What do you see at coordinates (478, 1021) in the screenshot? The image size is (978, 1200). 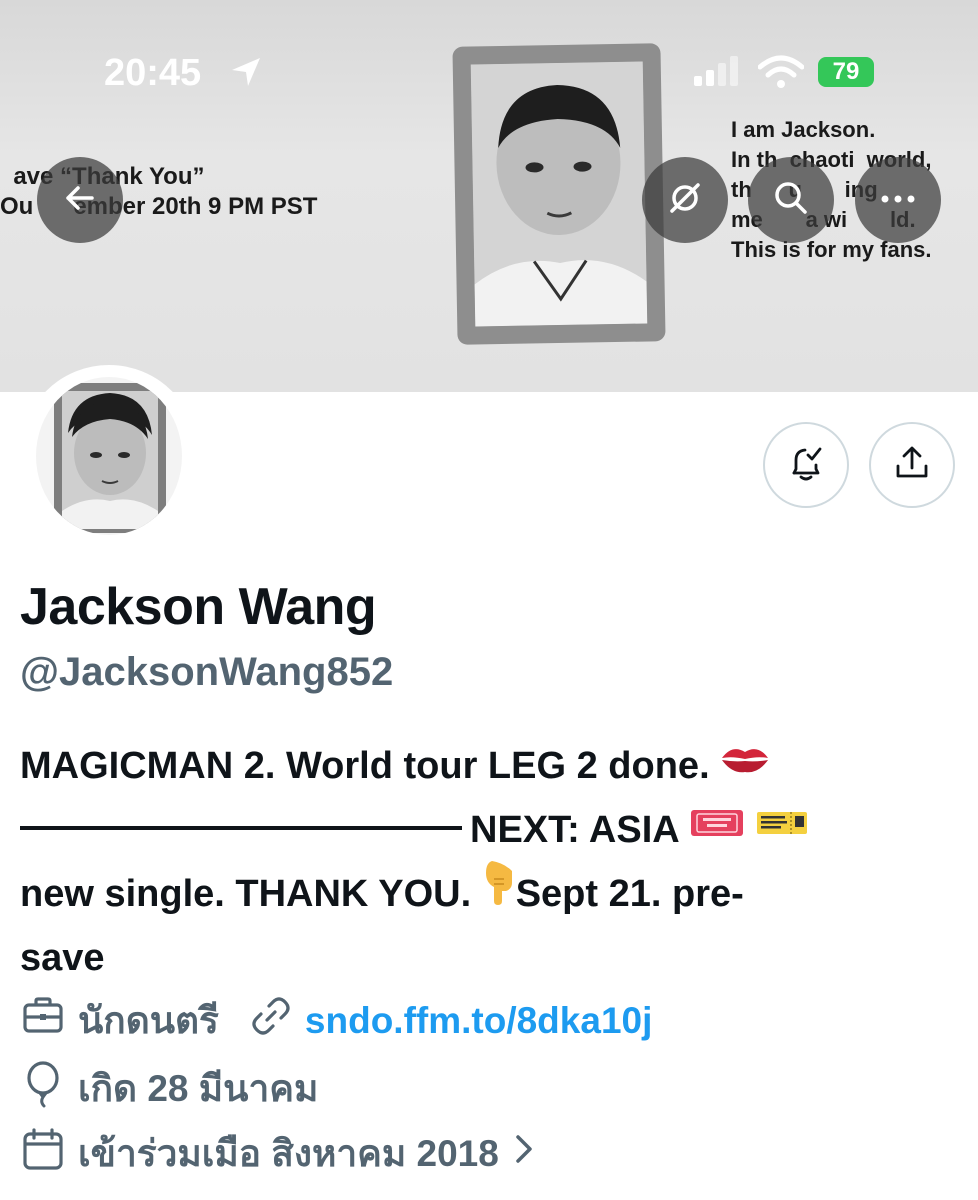 I see `website-link: sndo.ffm.to/8dka10j` at bounding box center [478, 1021].